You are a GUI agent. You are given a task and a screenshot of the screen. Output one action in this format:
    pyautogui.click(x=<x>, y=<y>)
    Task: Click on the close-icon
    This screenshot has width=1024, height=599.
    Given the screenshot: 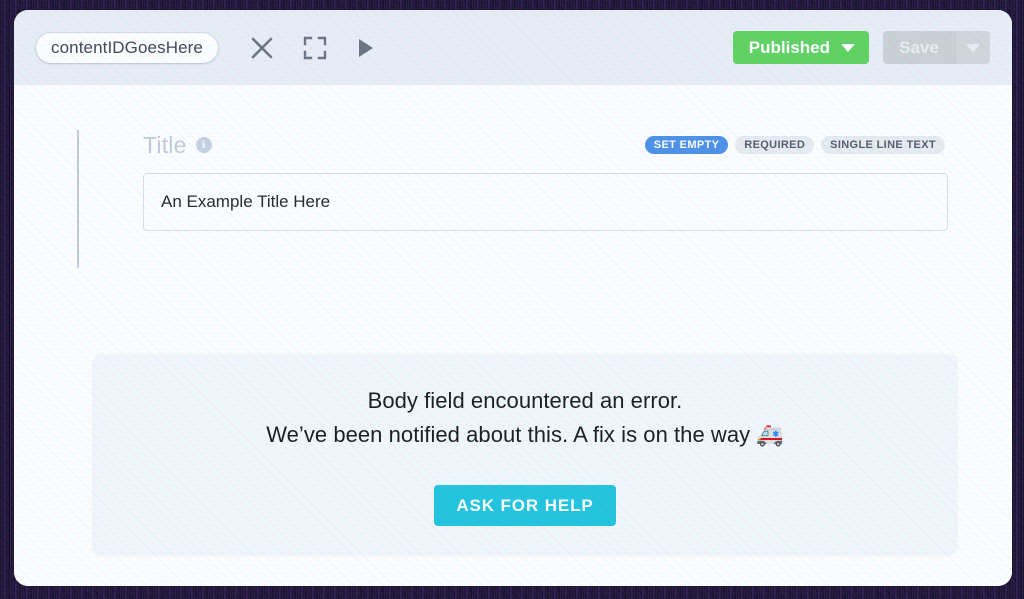 What is the action you would take?
    pyautogui.click(x=262, y=48)
    